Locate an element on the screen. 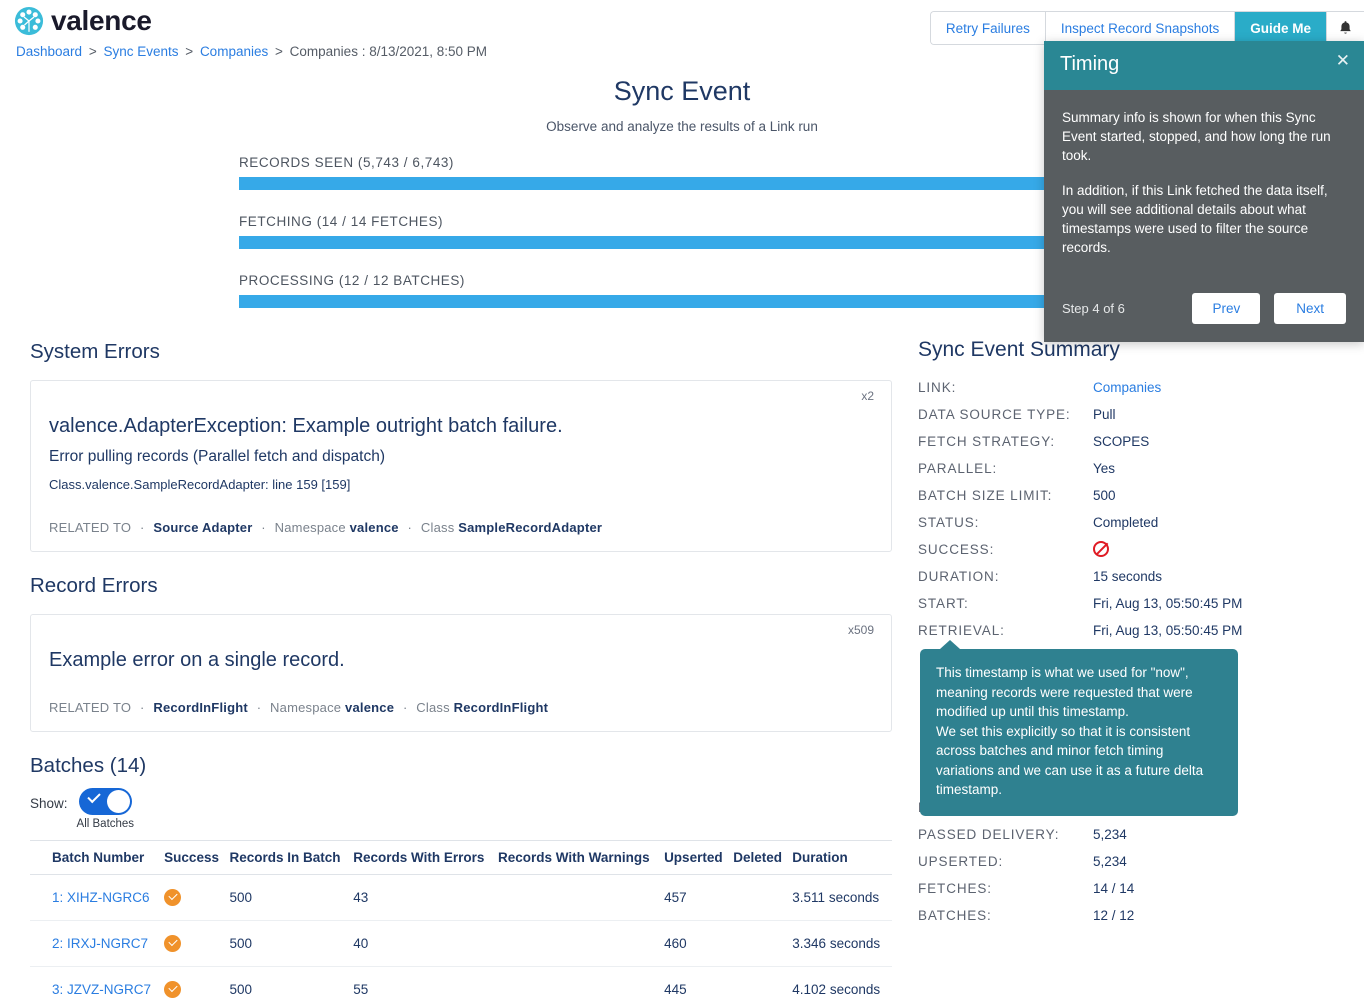 The width and height of the screenshot is (1364, 1000). notifications-button is located at coordinates (1345, 28).